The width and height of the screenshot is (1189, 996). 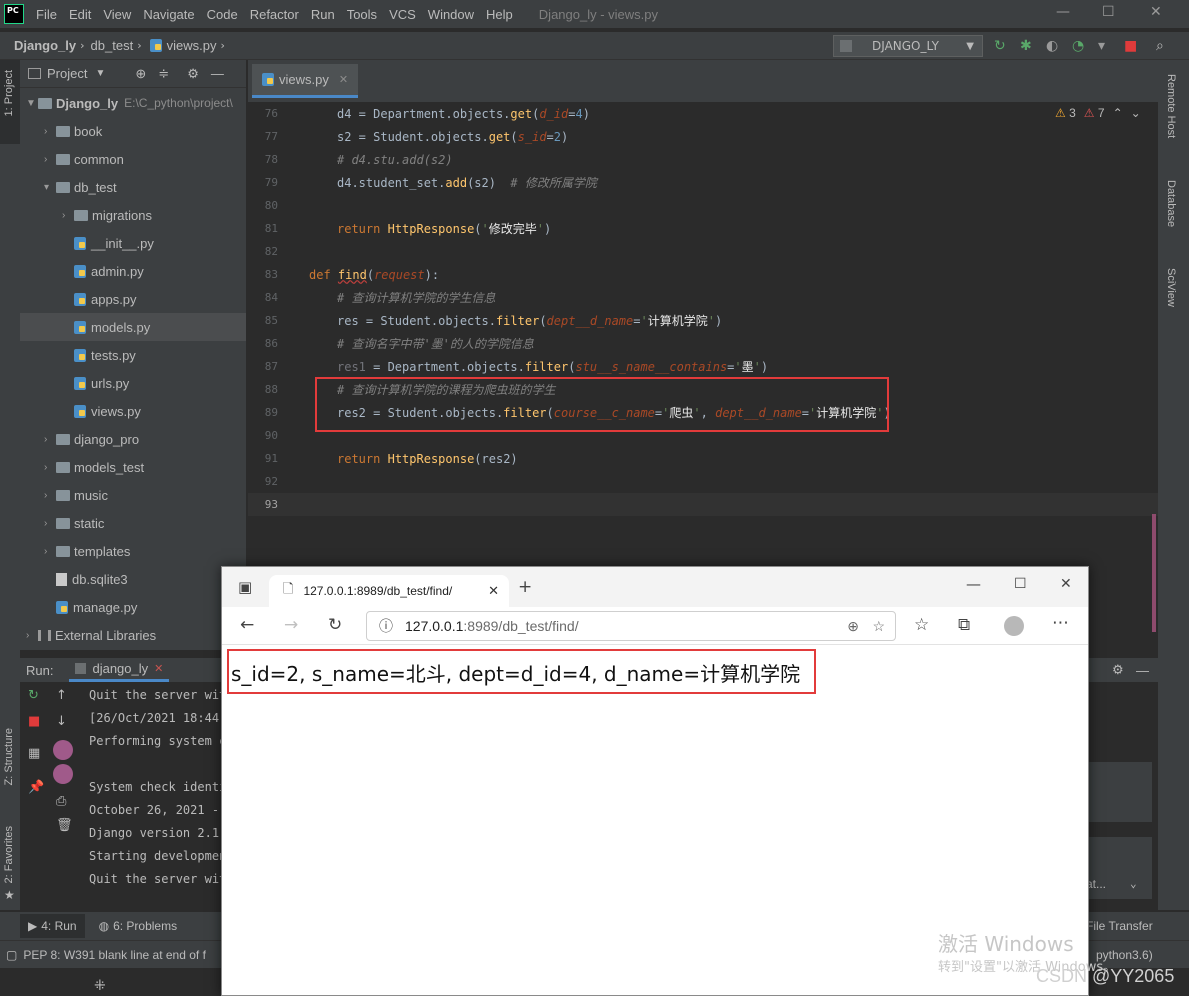 I want to click on add-favorite-icon: ☆, so click(x=878, y=626).